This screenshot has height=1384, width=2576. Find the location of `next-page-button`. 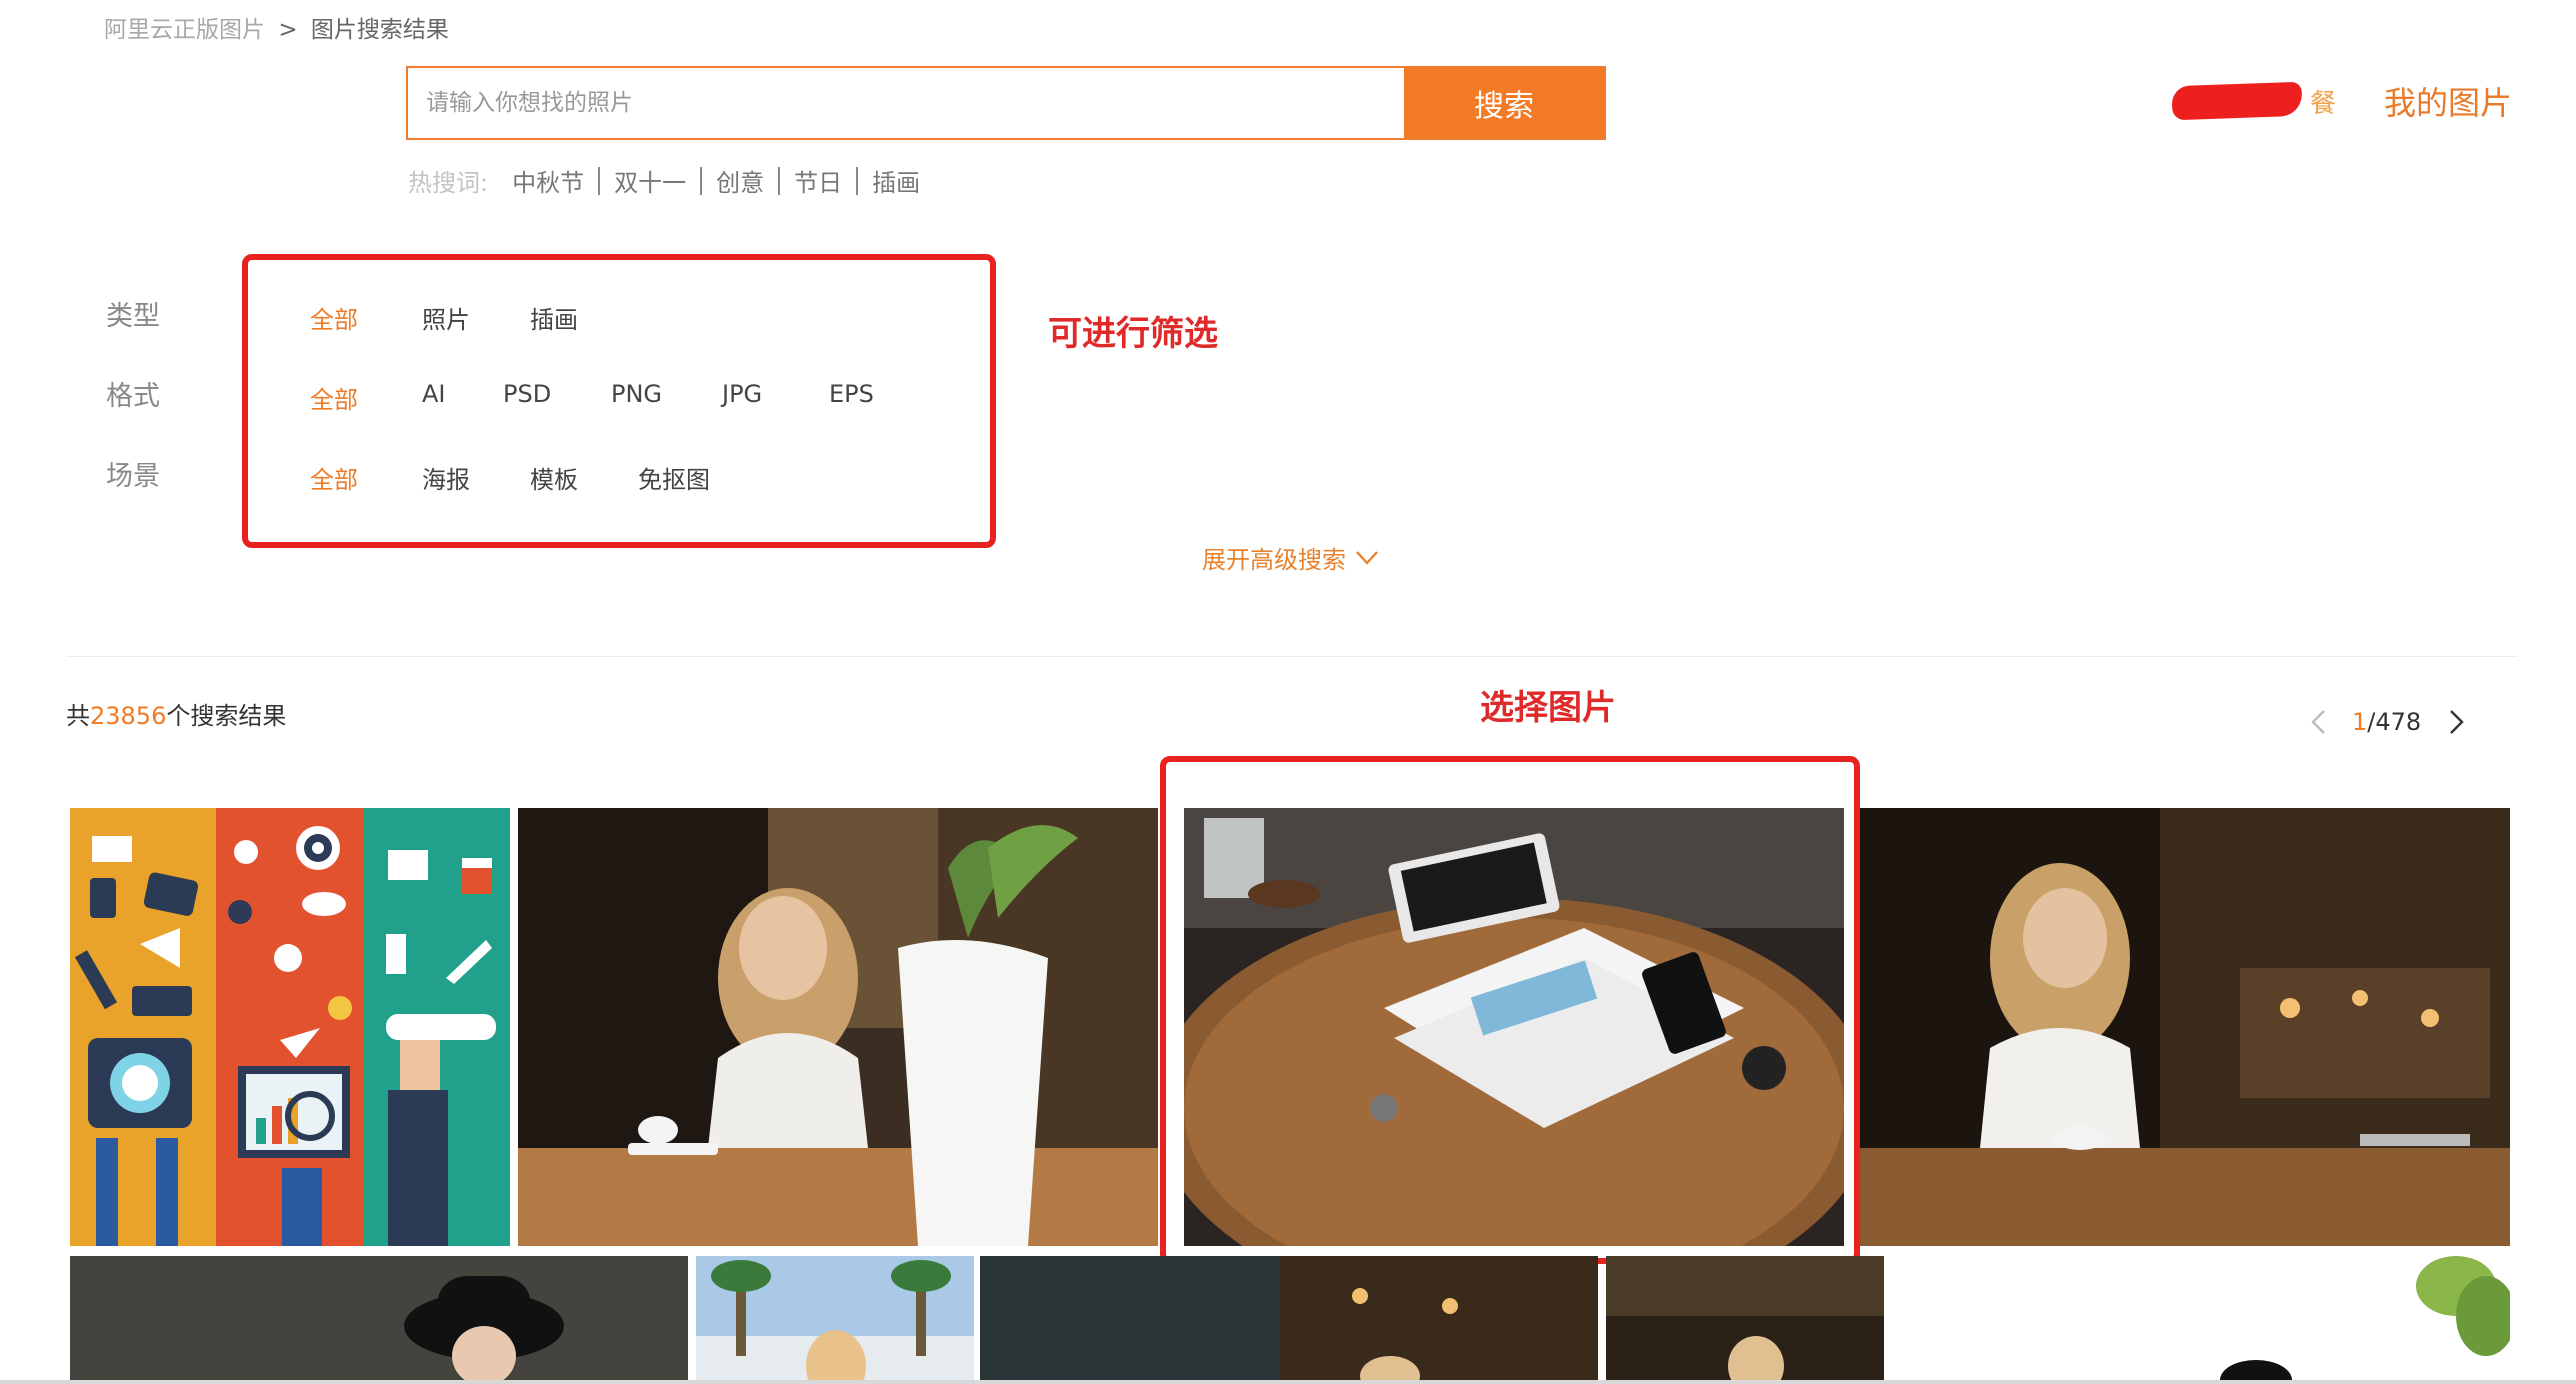

next-page-button is located at coordinates (2457, 722).